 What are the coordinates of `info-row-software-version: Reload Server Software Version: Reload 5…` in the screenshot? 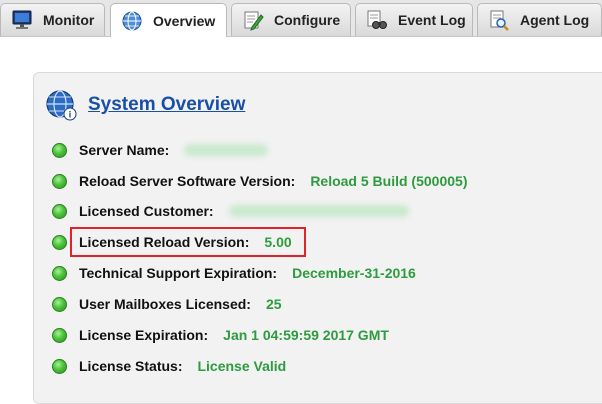 It's located at (259, 181).